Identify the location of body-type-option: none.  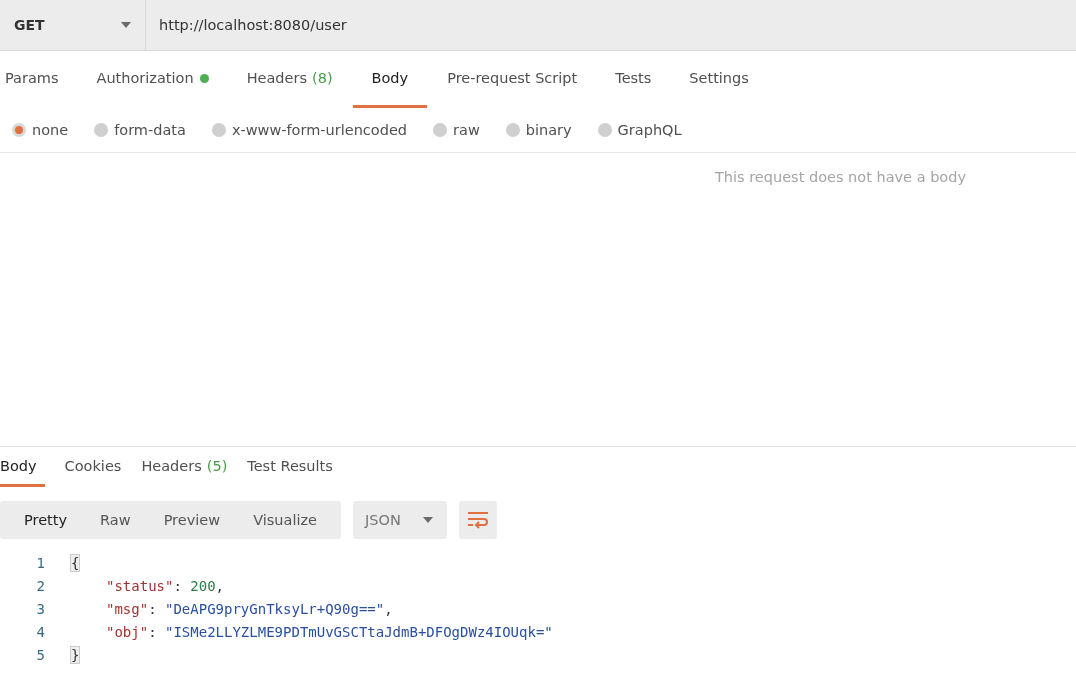
(40, 129).